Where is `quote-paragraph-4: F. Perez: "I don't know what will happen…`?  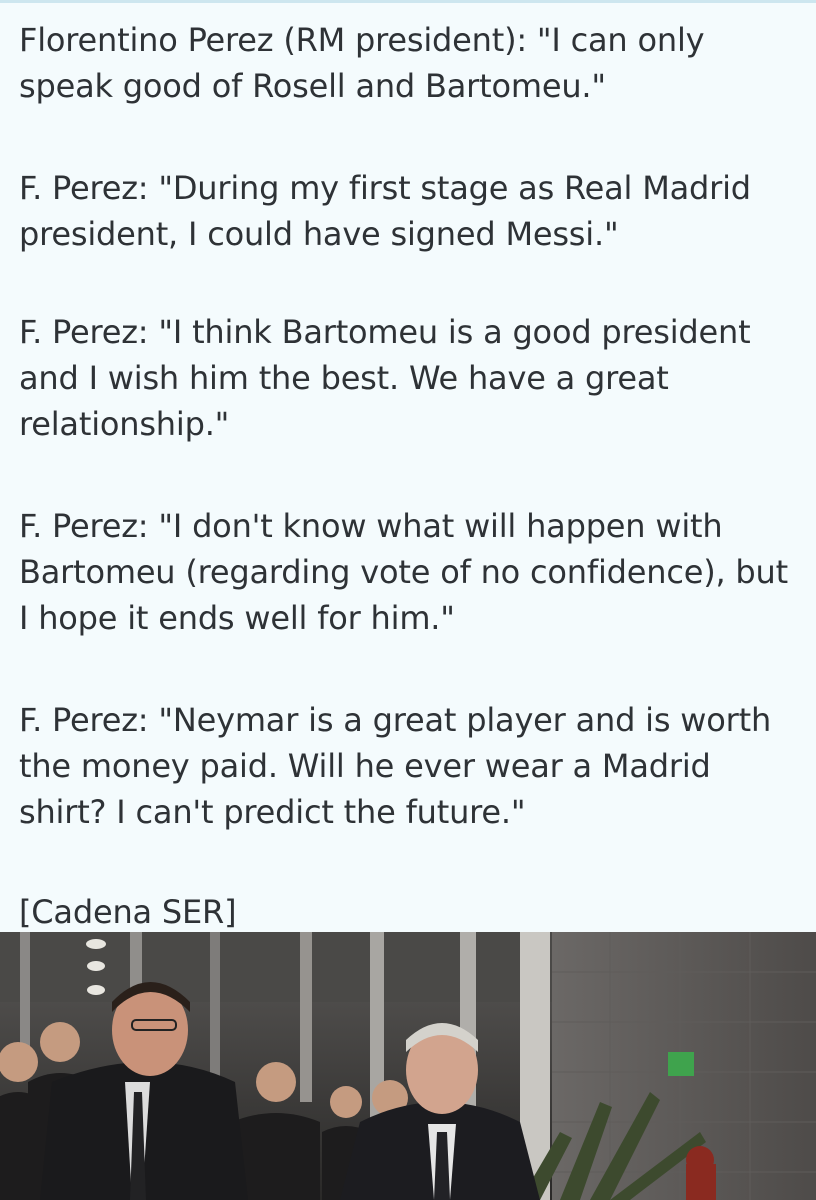 quote-paragraph-4: F. Perez: "I don't know what will happen… is located at coordinates (403, 572).